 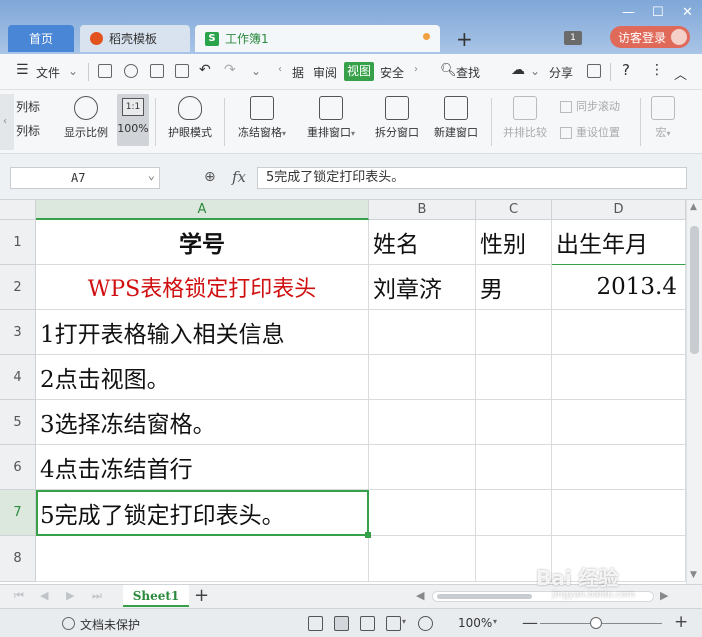 I want to click on rearrange-window-button: 重排窗口▾, so click(x=331, y=118).